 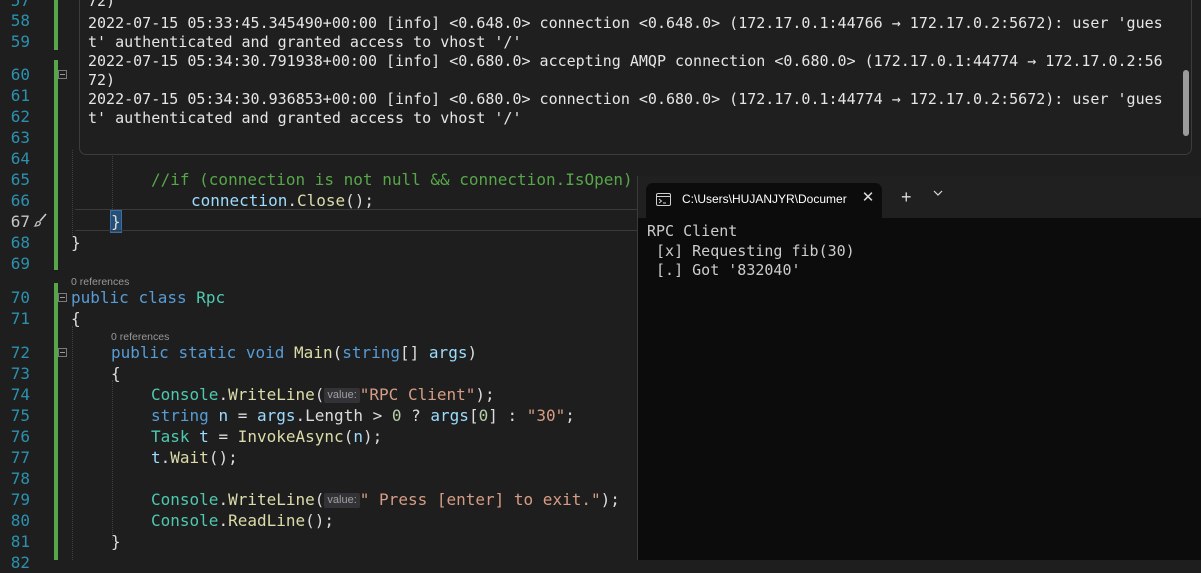 I want to click on line-number: 58, so click(x=20, y=20).